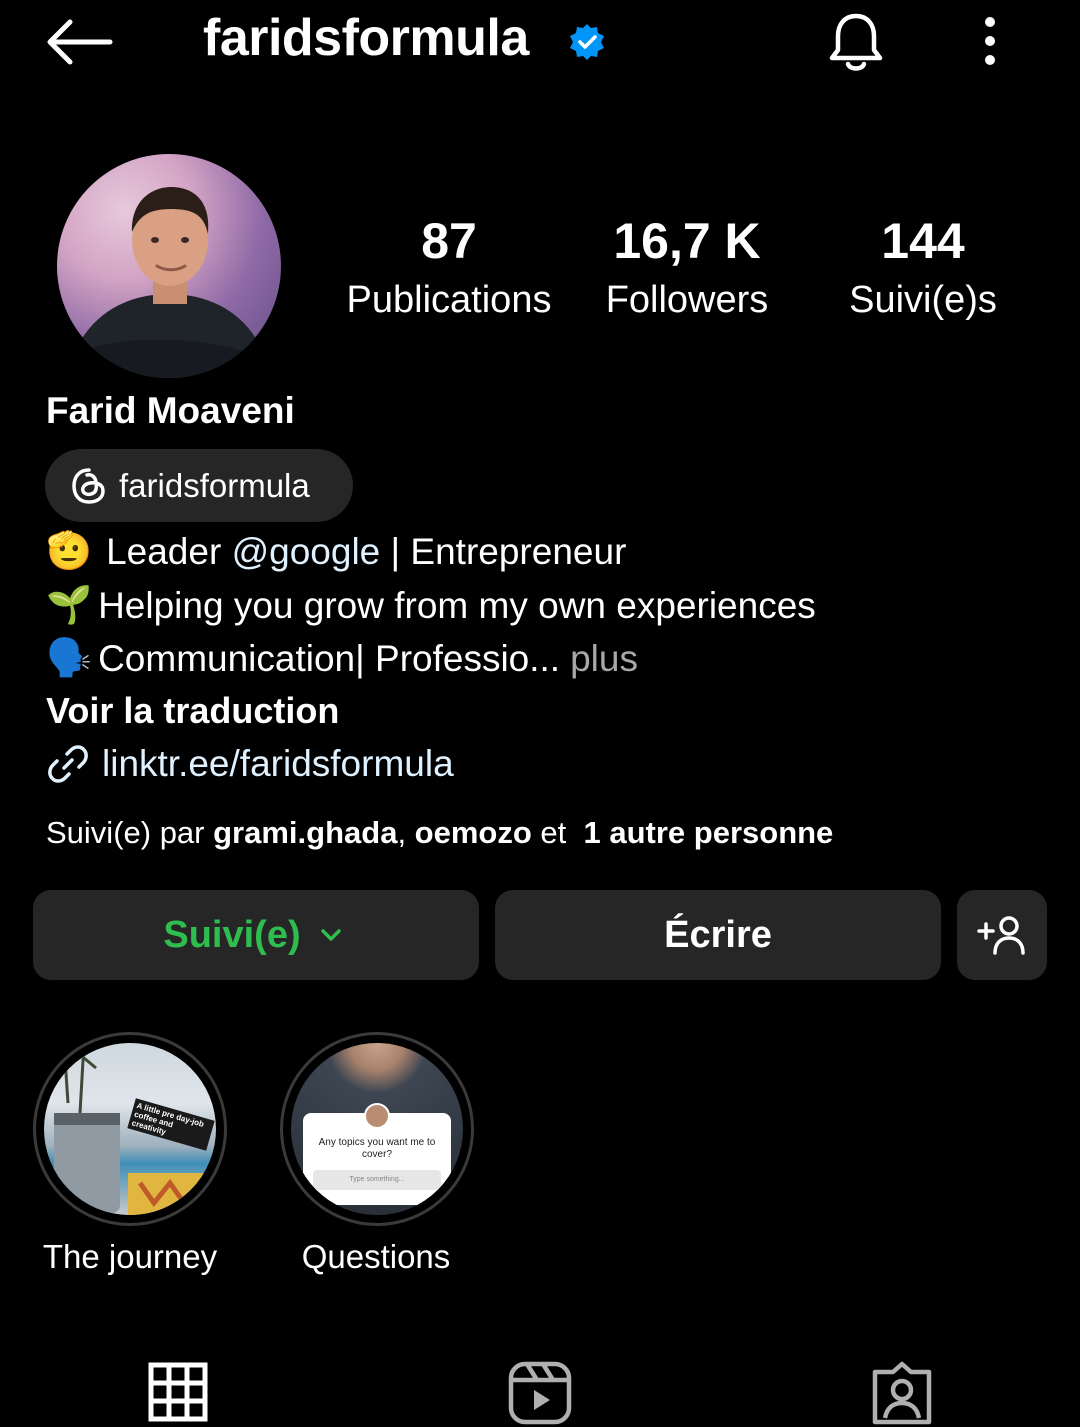  What do you see at coordinates (376, 1256) in the screenshot?
I see `highlight-label-questions: Questions` at bounding box center [376, 1256].